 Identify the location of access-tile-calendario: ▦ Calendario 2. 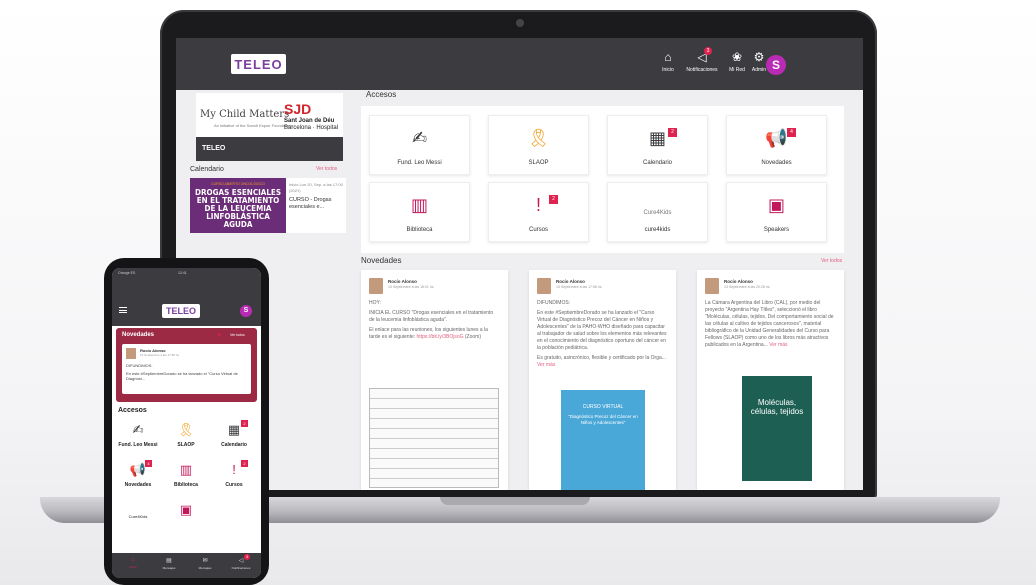
(657, 145).